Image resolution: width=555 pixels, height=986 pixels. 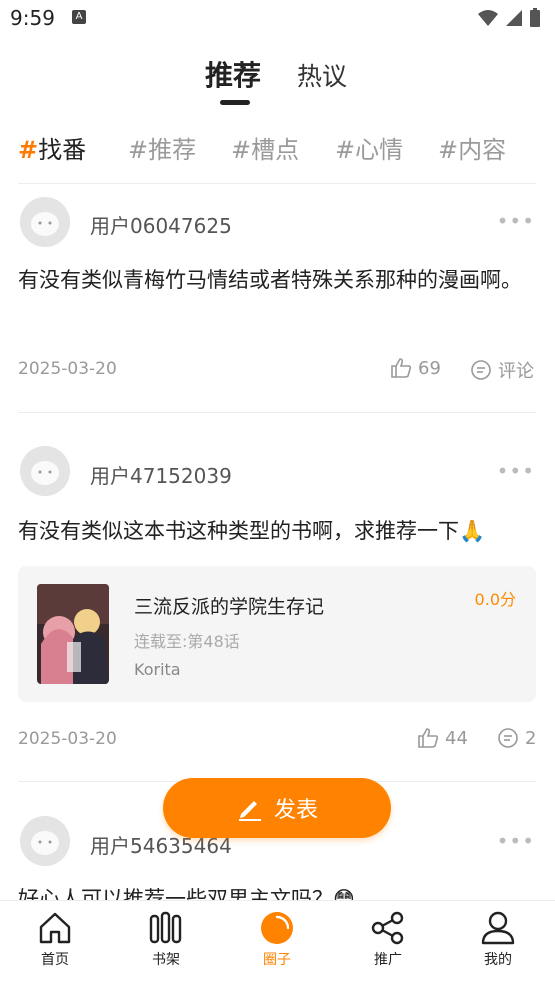 I want to click on nav-circle: 圈子, so click(x=277, y=940).